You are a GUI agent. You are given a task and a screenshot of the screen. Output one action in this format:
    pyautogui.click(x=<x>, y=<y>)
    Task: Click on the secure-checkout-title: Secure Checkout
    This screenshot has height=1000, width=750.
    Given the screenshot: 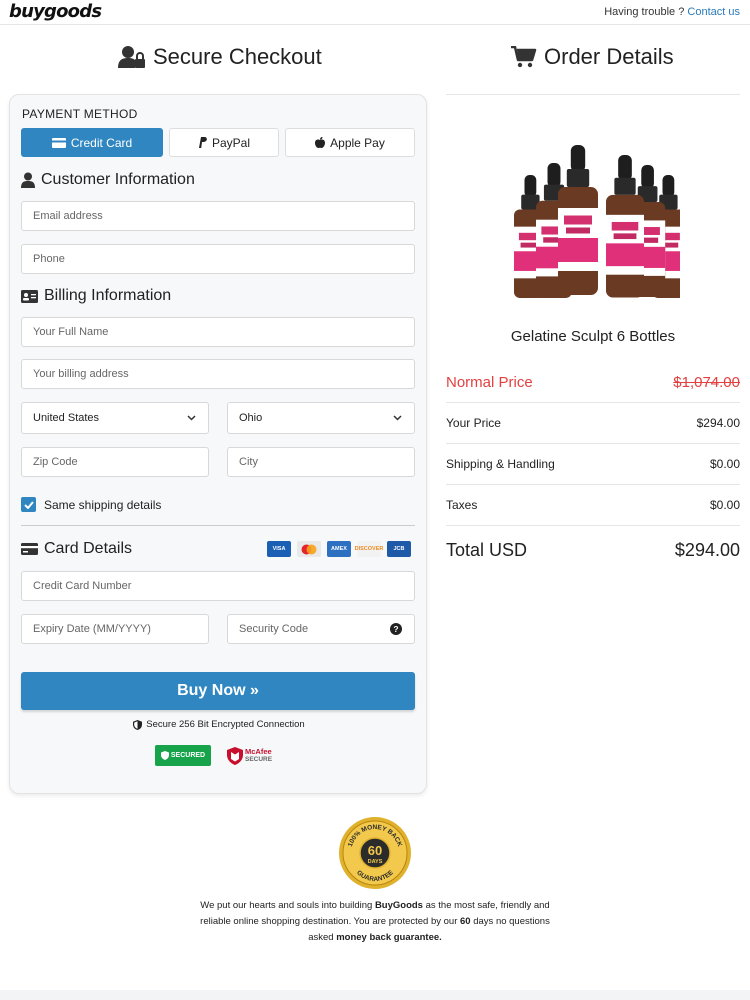 What is the action you would take?
    pyautogui.click(x=220, y=57)
    